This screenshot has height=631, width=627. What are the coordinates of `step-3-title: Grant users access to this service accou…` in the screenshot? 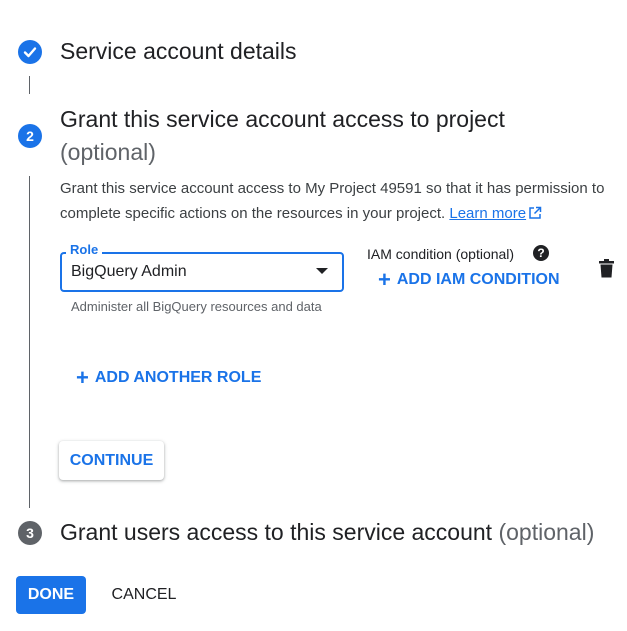 It's located at (327, 532).